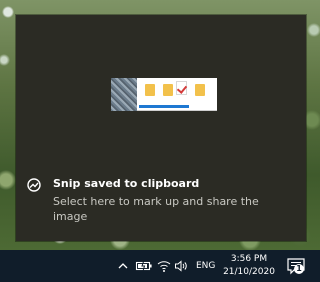  What do you see at coordinates (124, 94) in the screenshot?
I see `thumbnail-image-region` at bounding box center [124, 94].